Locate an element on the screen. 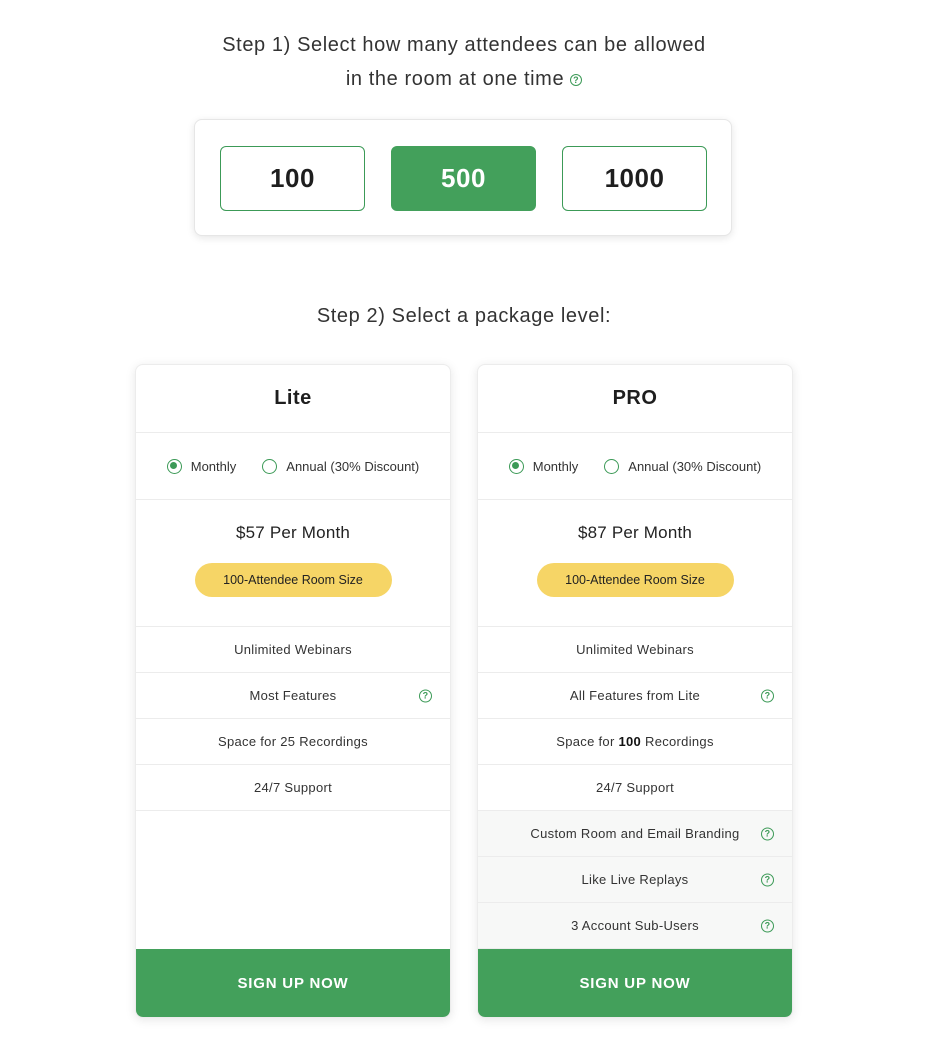 This screenshot has width=928, height=1048. feature-row: Like Live Replays ? is located at coordinates (635, 880).